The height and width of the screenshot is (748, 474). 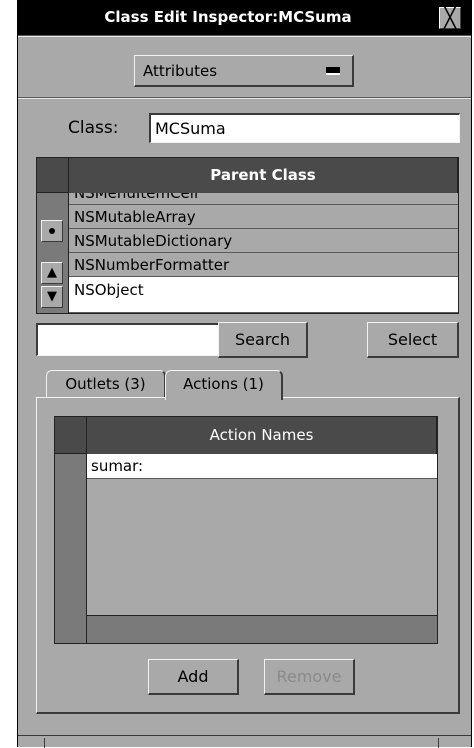 What do you see at coordinates (262, 435) in the screenshot?
I see `action-names-header: Action Names` at bounding box center [262, 435].